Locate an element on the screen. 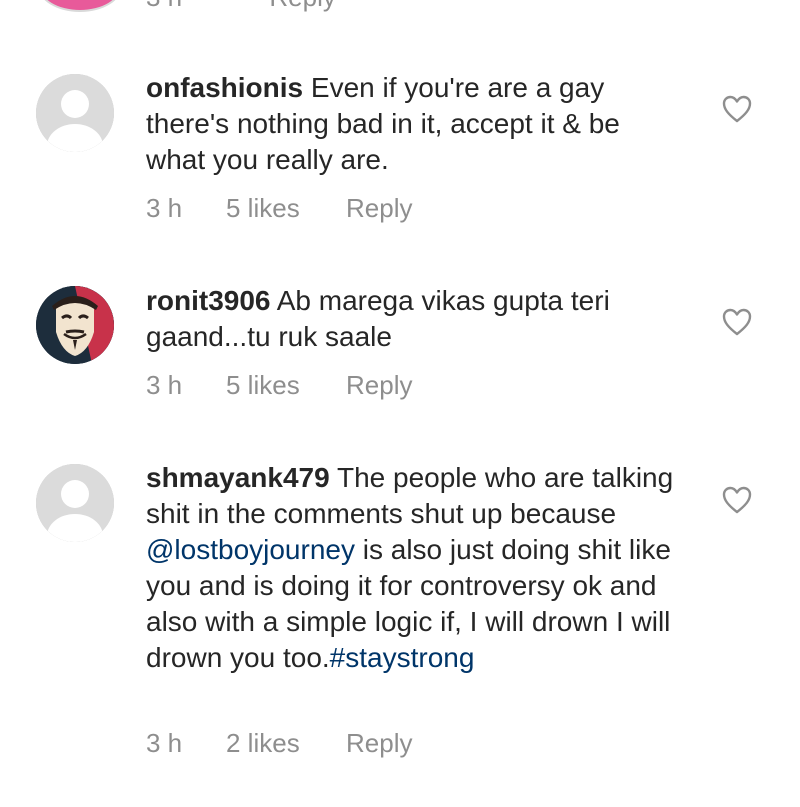  partial-avatar is located at coordinates (80, 6).